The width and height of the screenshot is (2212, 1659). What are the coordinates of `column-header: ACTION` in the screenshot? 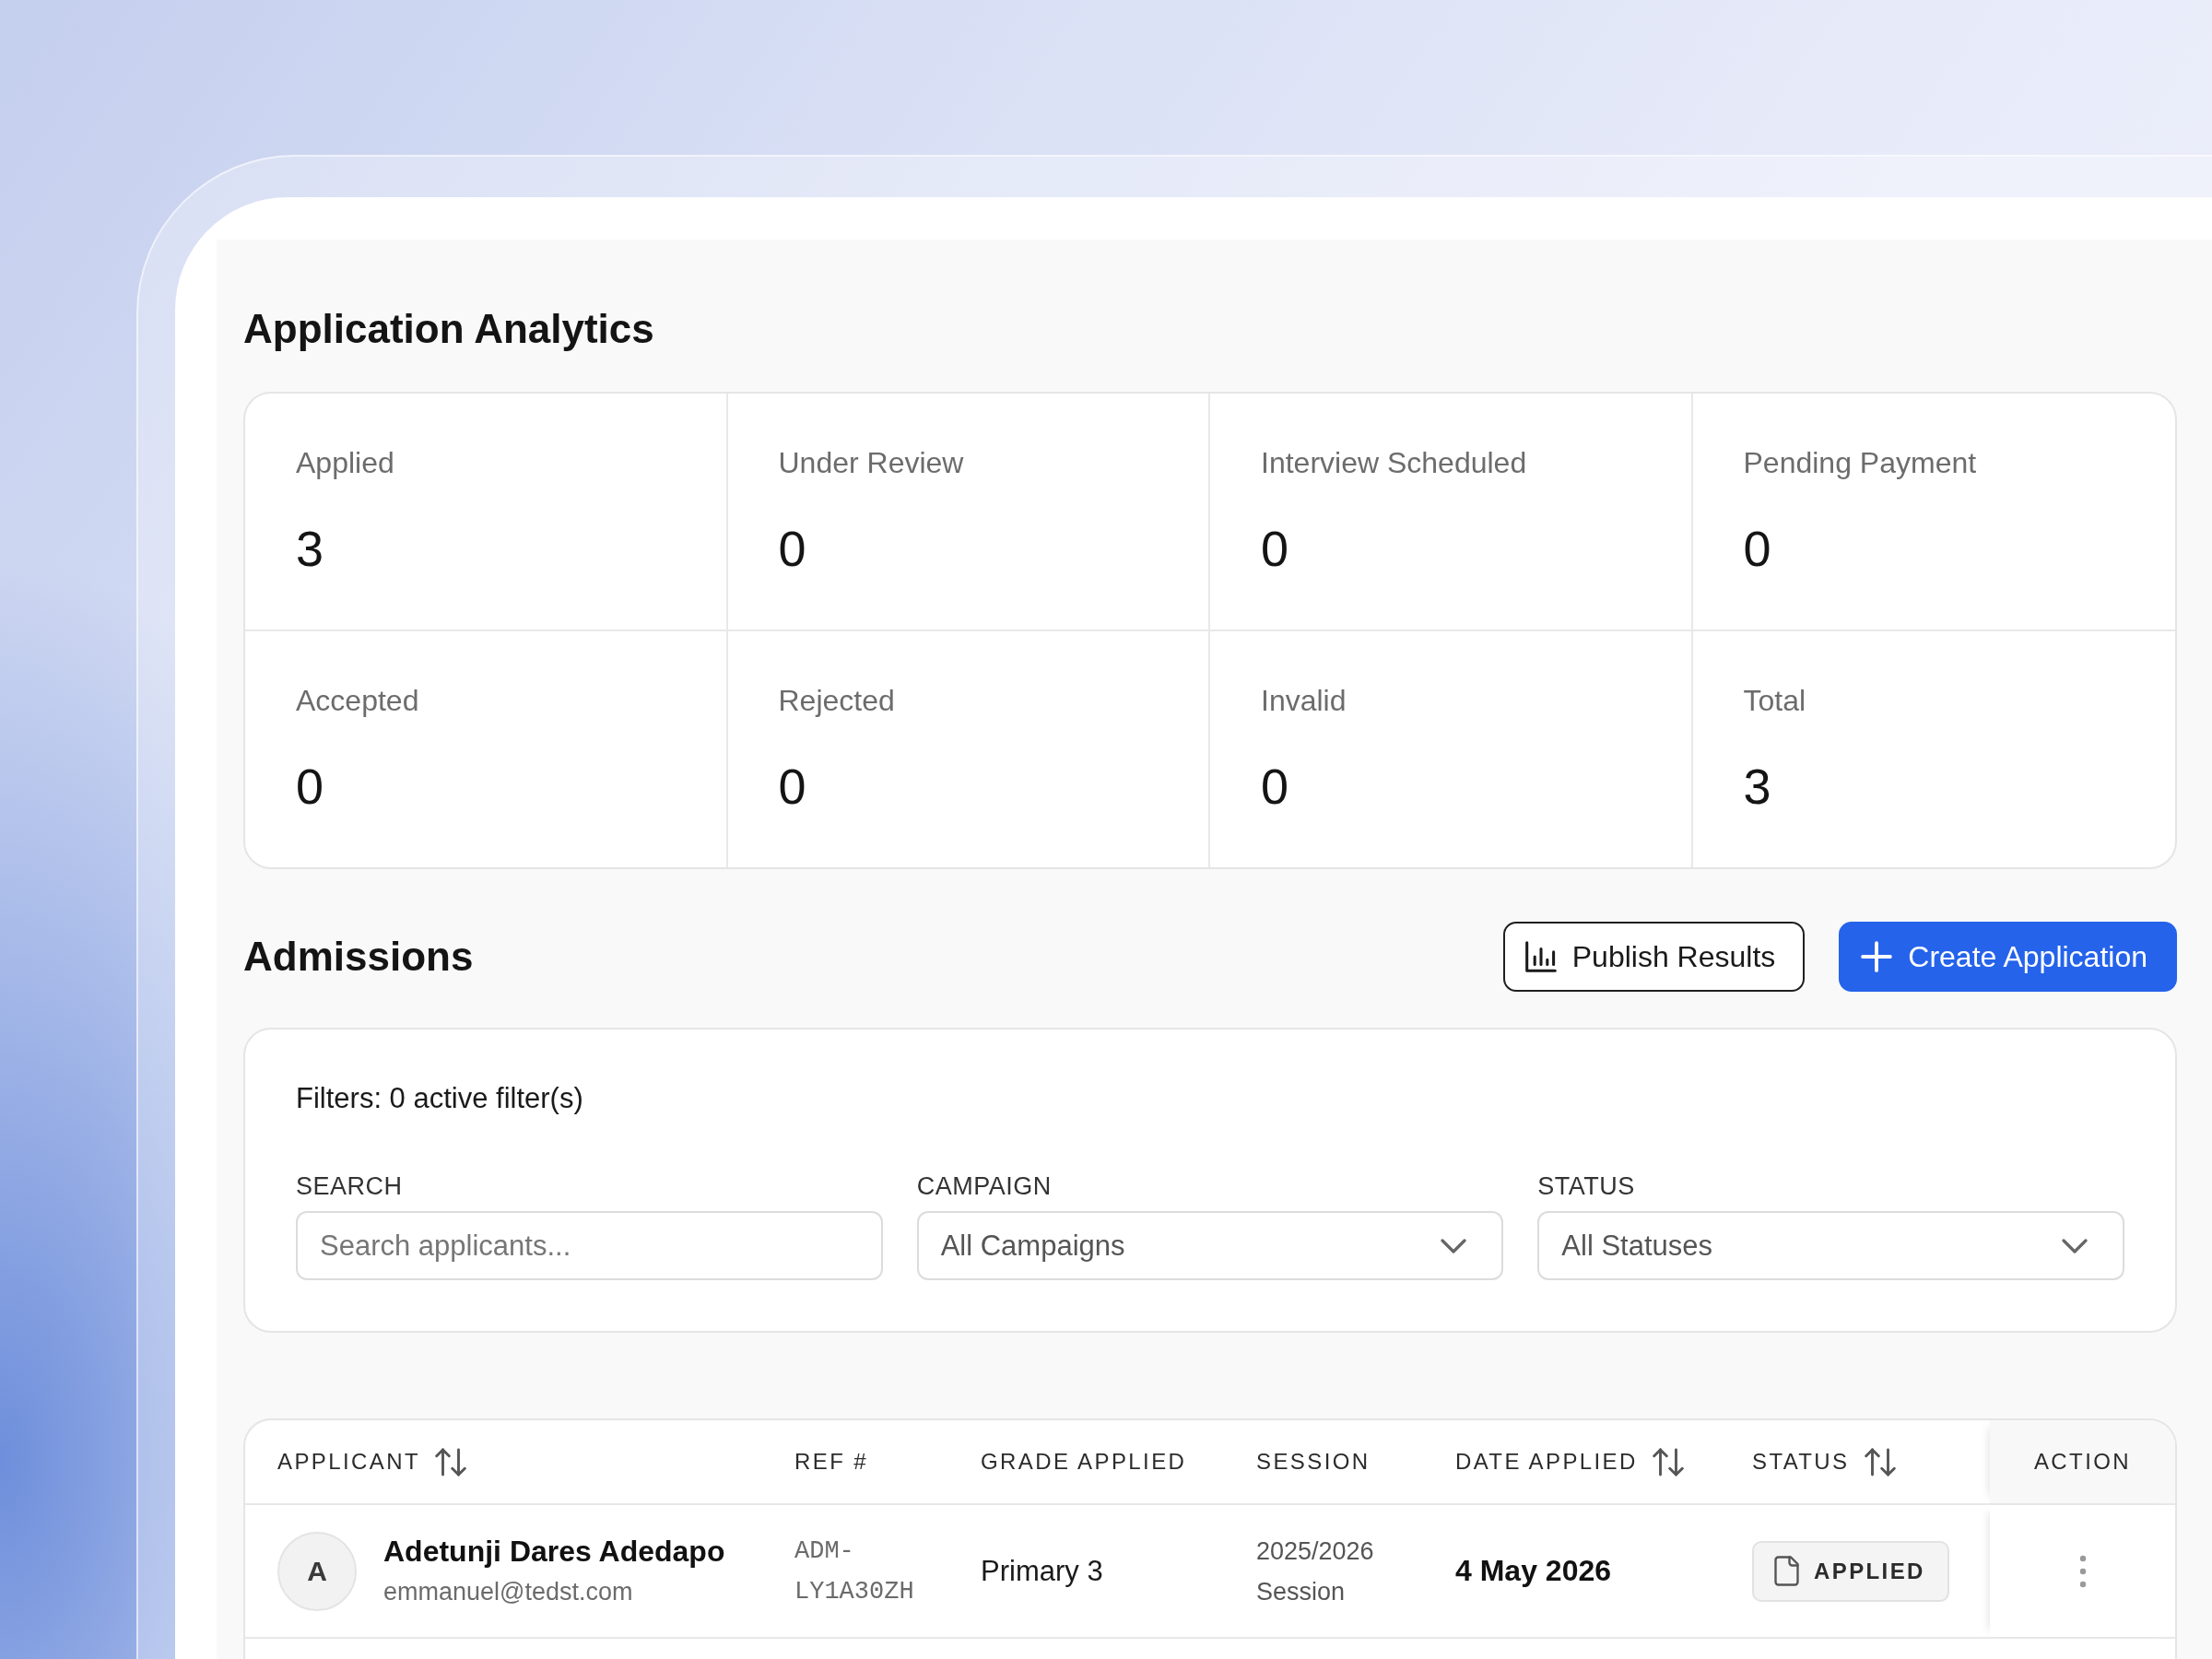 It's located at (2082, 1462).